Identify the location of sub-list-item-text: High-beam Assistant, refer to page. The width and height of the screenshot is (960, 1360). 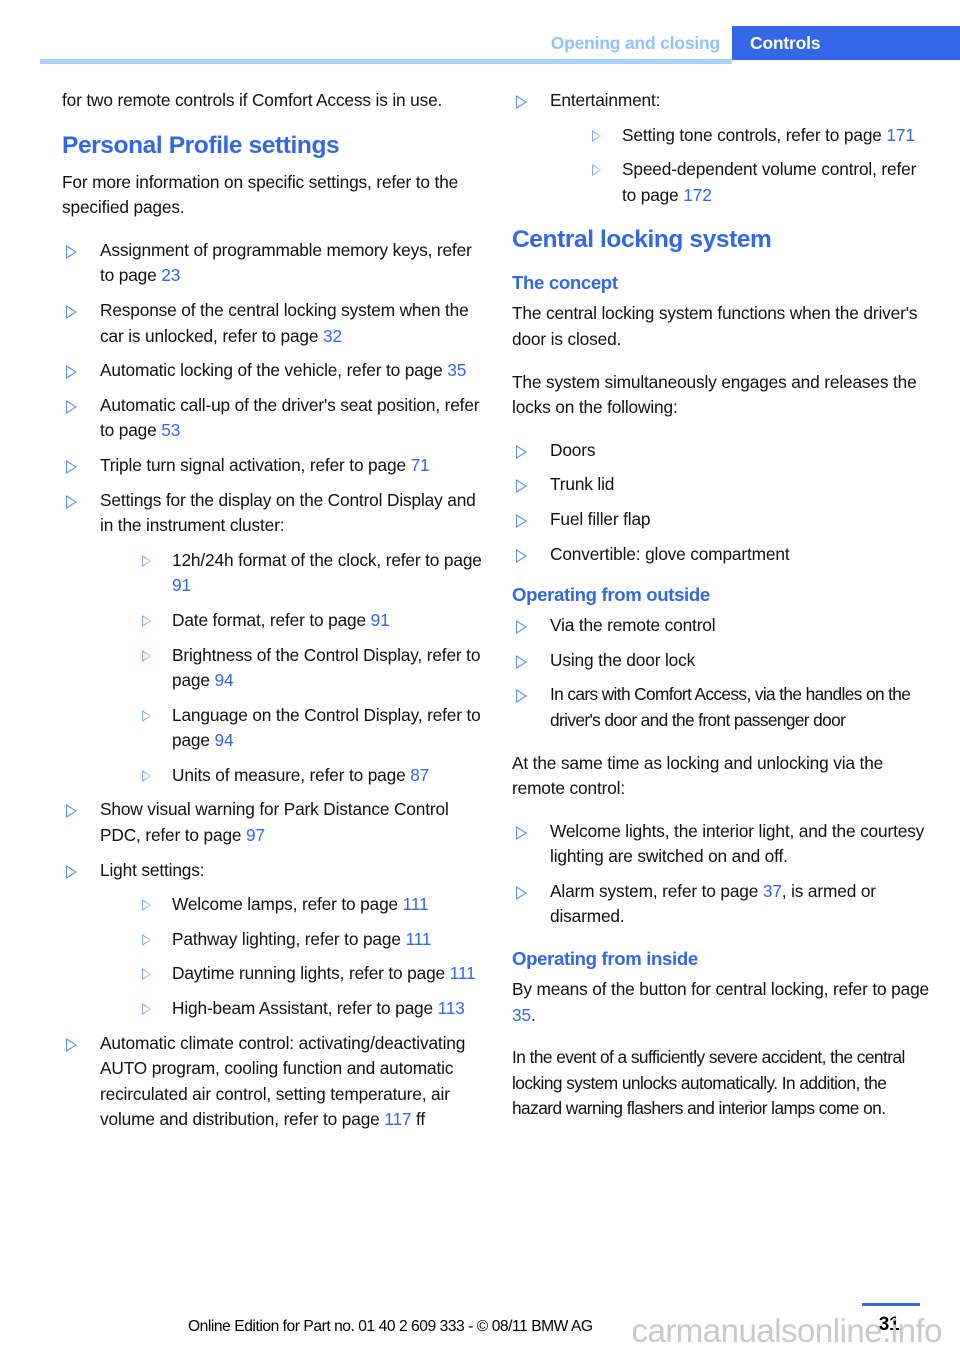
(305, 1008).